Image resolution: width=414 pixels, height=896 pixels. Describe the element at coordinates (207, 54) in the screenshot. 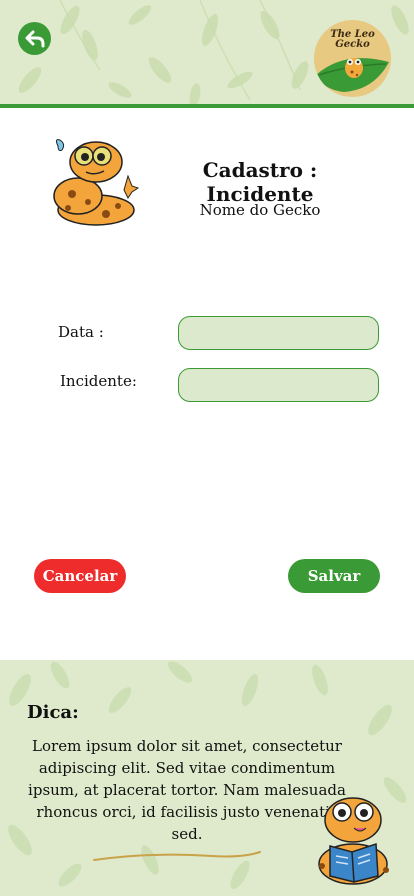

I see `app-header: The Leo Gecko` at that location.